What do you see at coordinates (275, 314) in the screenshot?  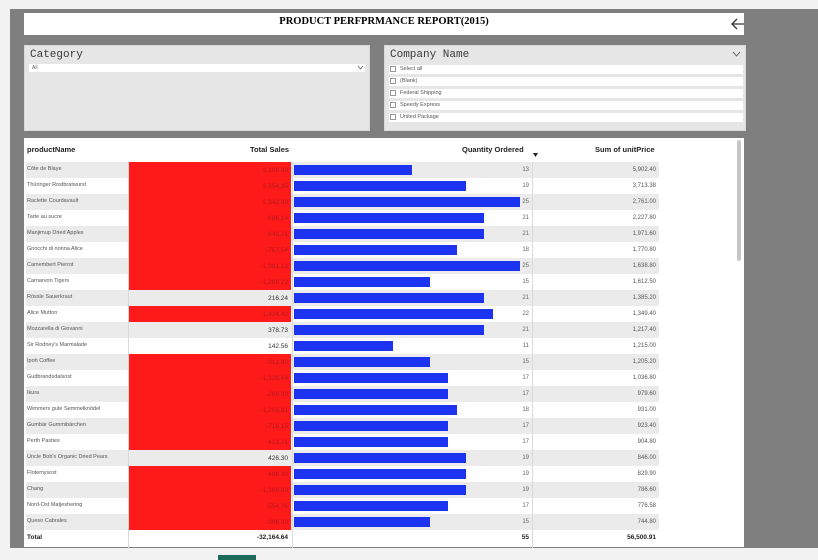 I see `sales-value: 1,434.42` at bounding box center [275, 314].